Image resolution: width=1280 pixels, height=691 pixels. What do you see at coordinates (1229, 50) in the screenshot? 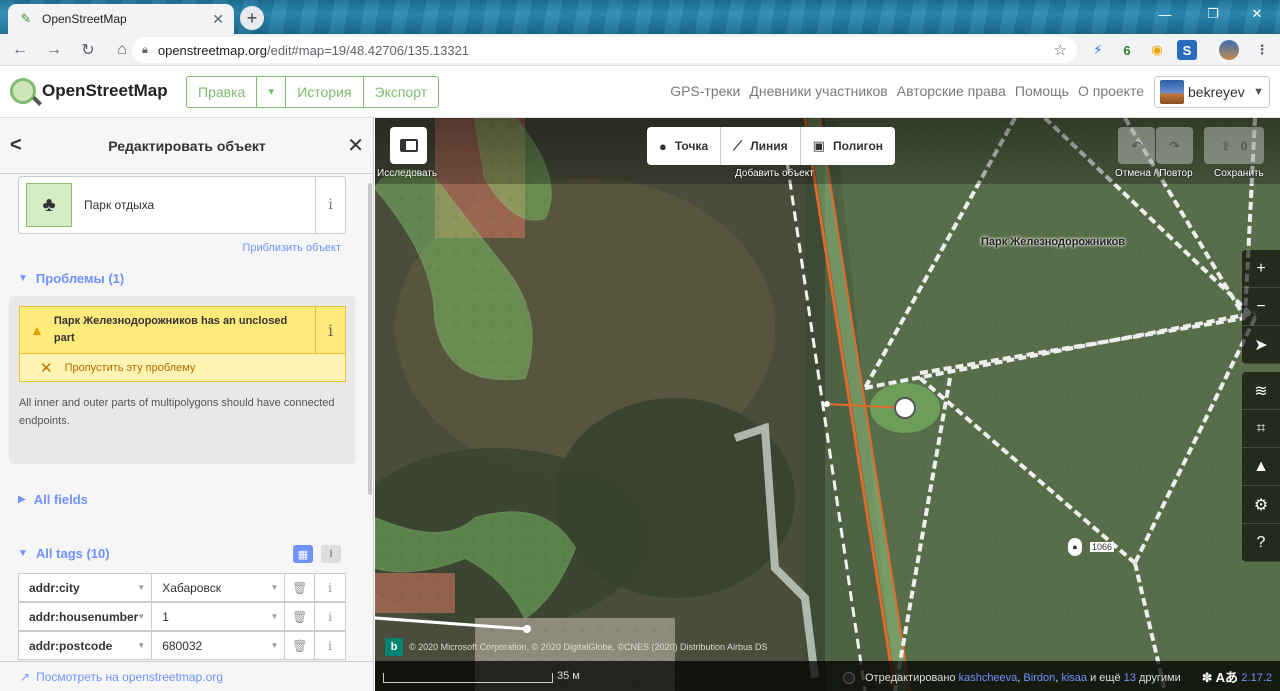
I see `profile-avatar` at bounding box center [1229, 50].